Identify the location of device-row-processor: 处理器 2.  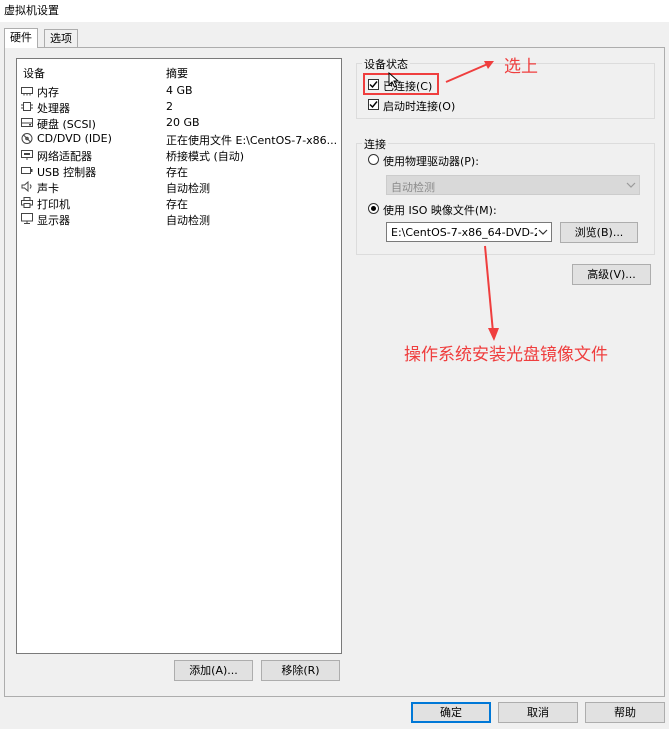
(178, 107).